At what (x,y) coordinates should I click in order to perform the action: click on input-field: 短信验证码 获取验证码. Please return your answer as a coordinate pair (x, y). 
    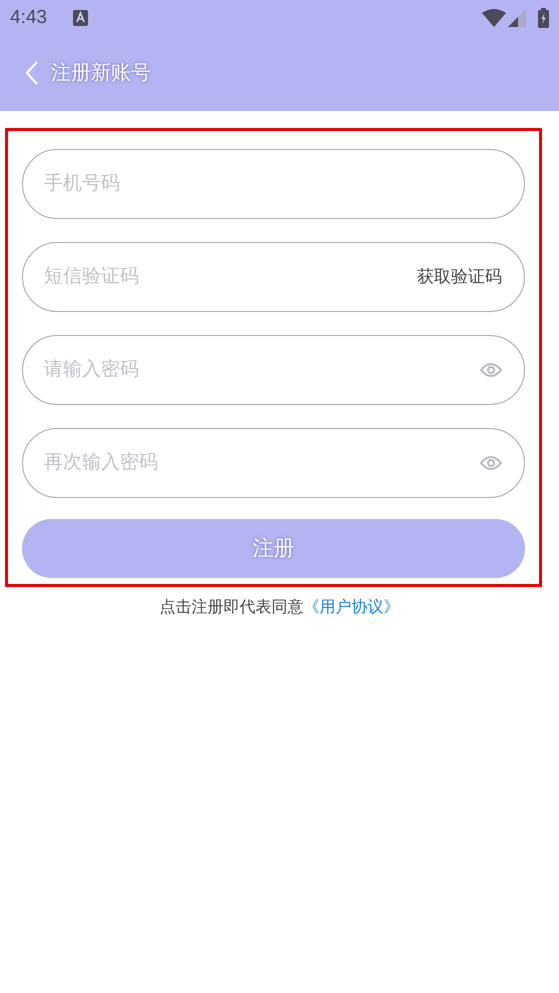
    Looking at the image, I should click on (273, 277).